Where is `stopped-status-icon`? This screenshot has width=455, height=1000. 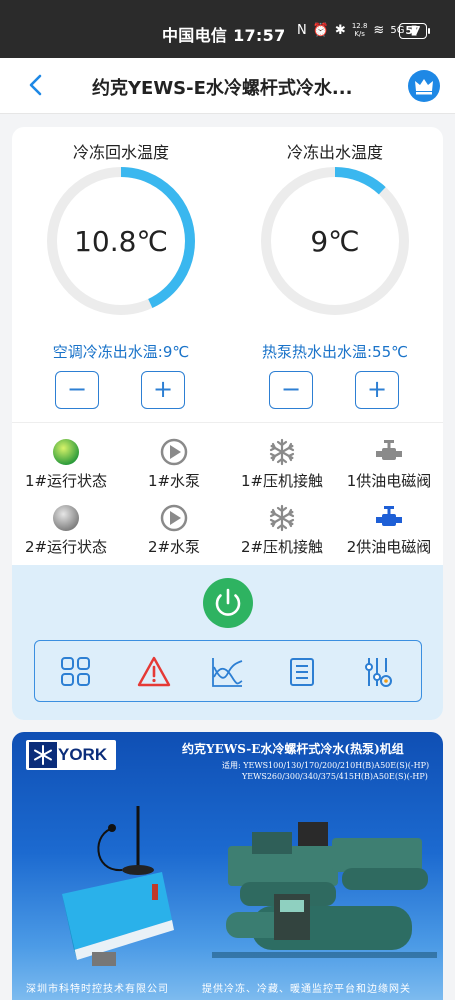
stopped-status-icon is located at coordinates (66, 518).